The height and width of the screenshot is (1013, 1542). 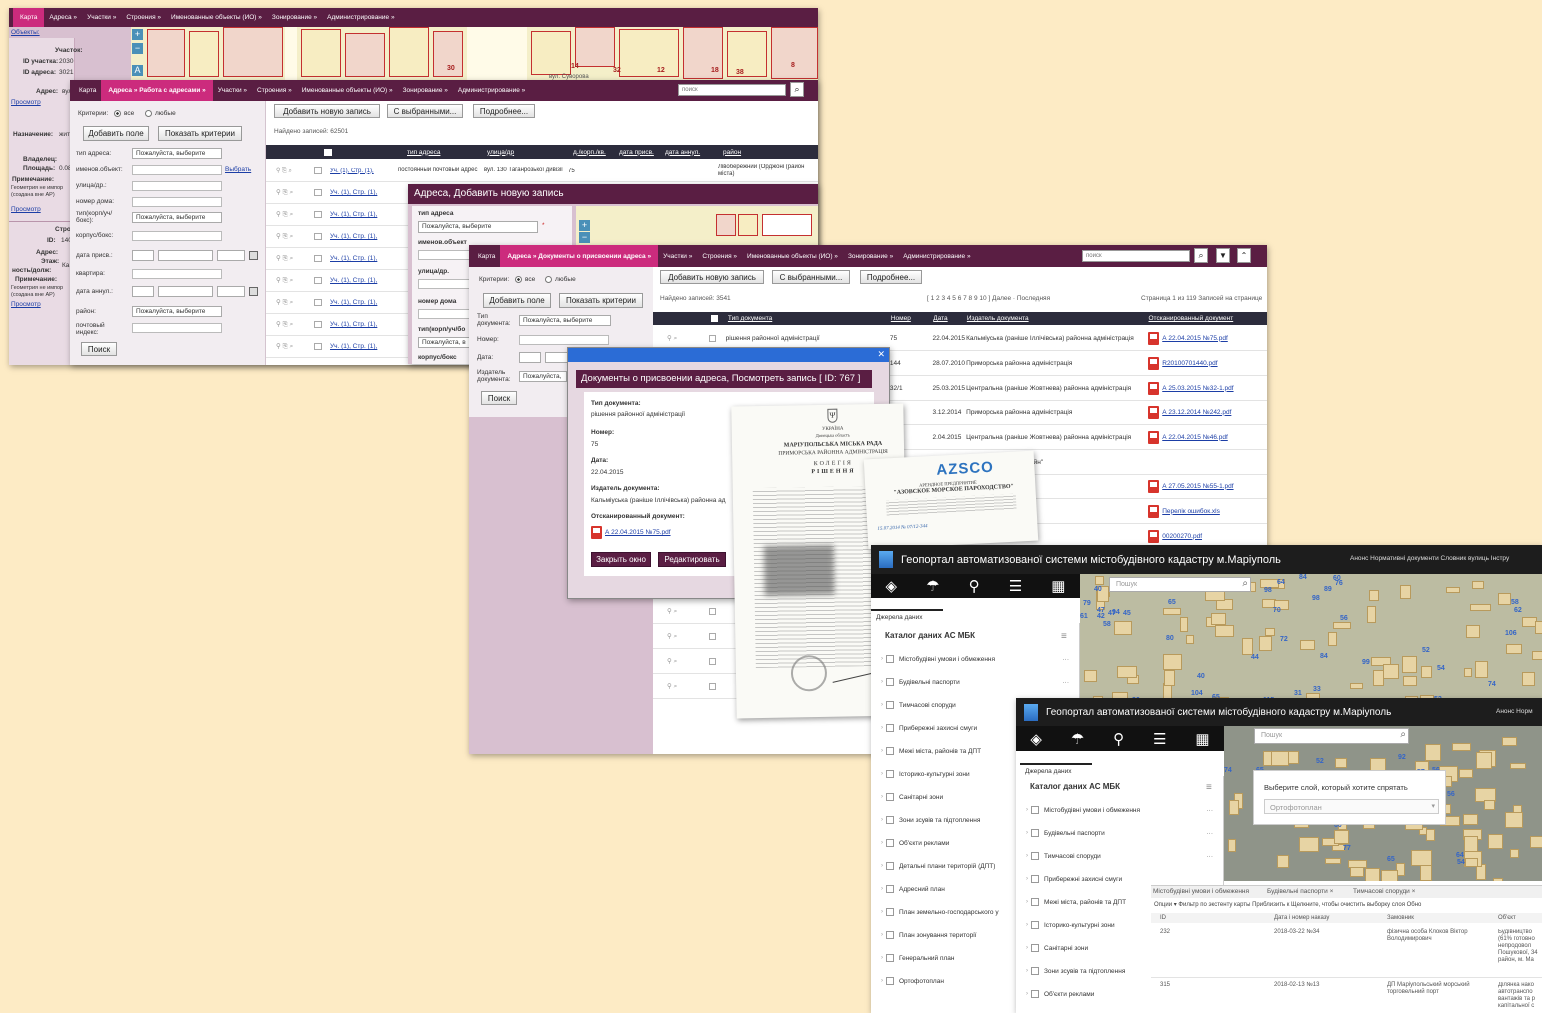 I want to click on basemap-icon: ☂, so click(x=1077, y=739).